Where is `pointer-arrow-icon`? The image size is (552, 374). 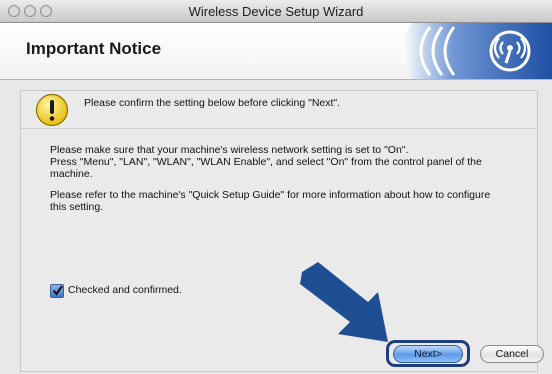 pointer-arrow-icon is located at coordinates (344, 302).